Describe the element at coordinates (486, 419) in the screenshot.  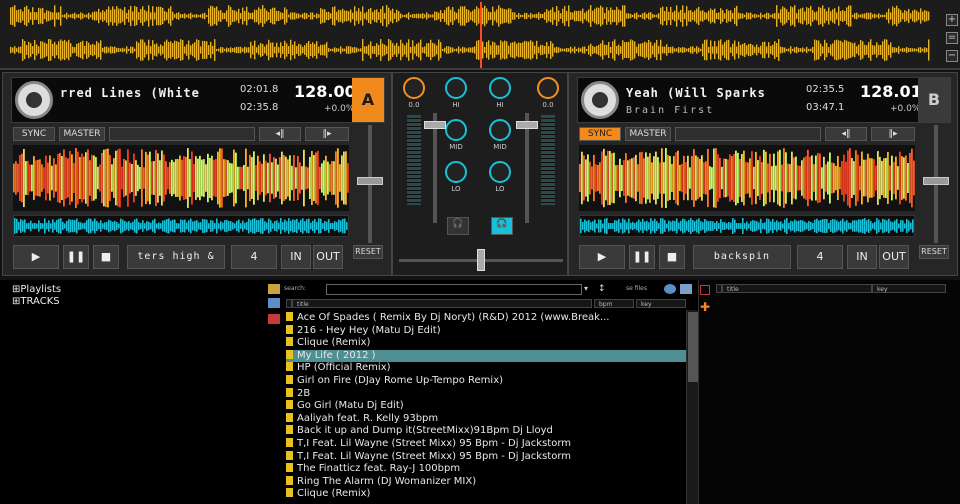
I see `track-row: Aaliyah feat. R. Kelly 93bpm` at that location.